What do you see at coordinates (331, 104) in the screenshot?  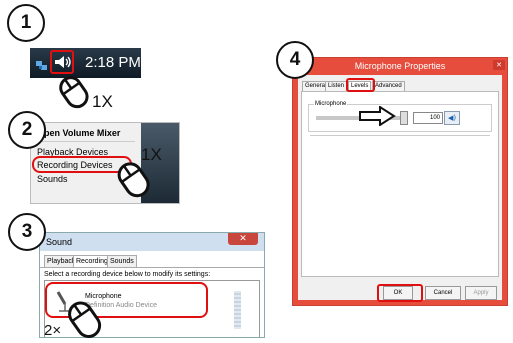 I see `group-label: Microphone` at bounding box center [331, 104].